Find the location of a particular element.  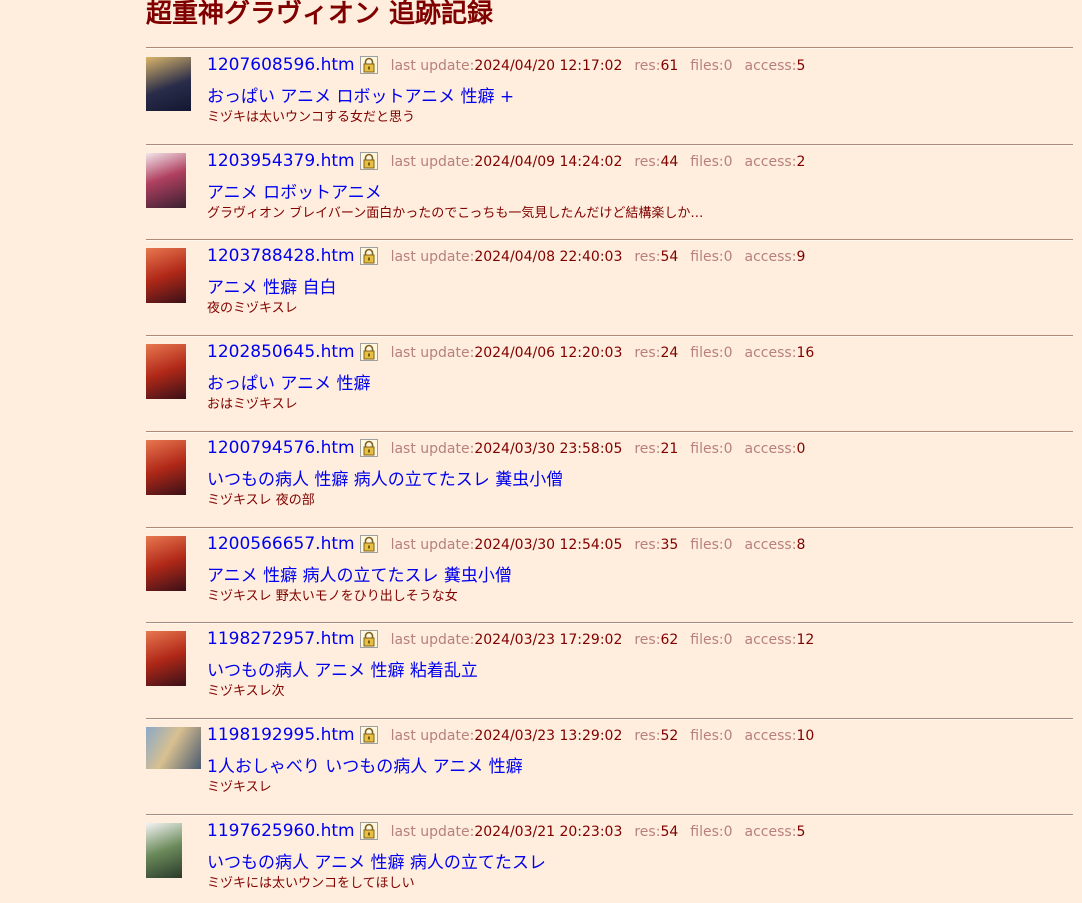

thread-file-link: 1197625960.htm is located at coordinates (281, 831).